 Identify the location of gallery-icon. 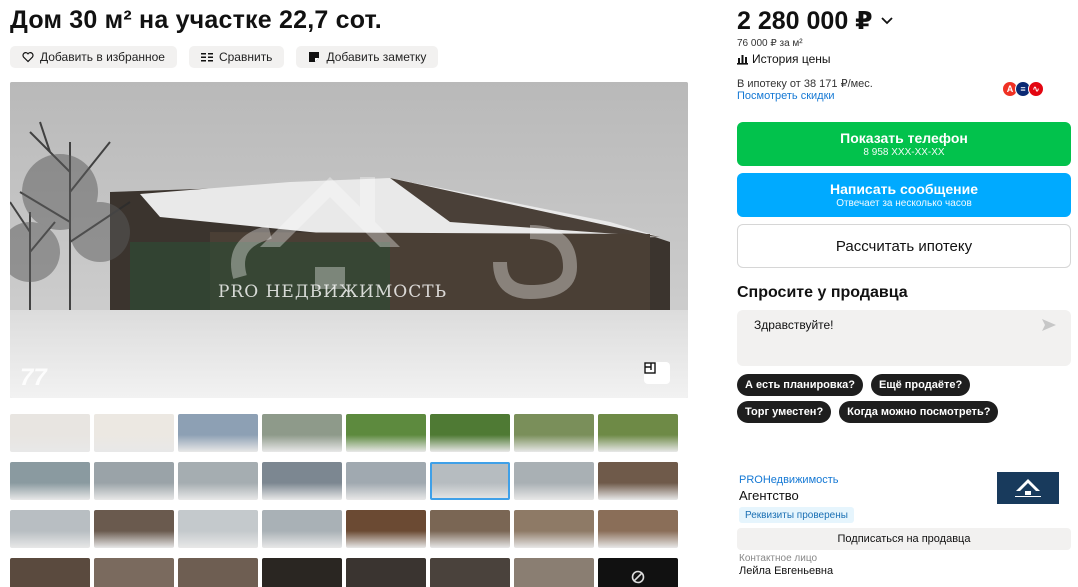
(638, 577).